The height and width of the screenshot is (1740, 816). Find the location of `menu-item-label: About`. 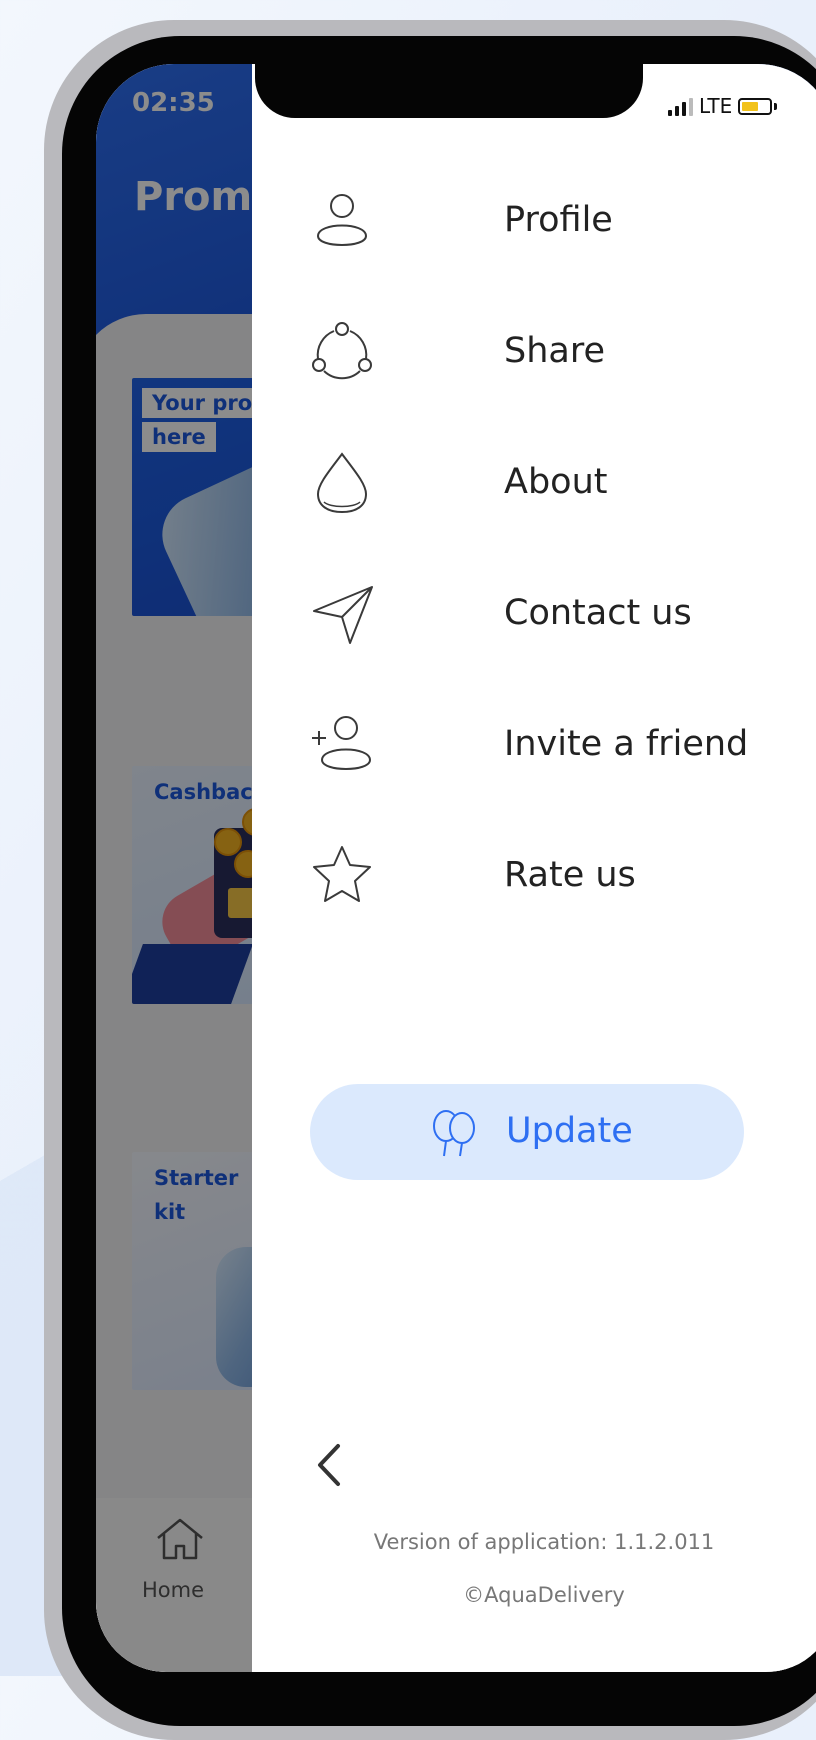

menu-item-label: About is located at coordinates (556, 482).